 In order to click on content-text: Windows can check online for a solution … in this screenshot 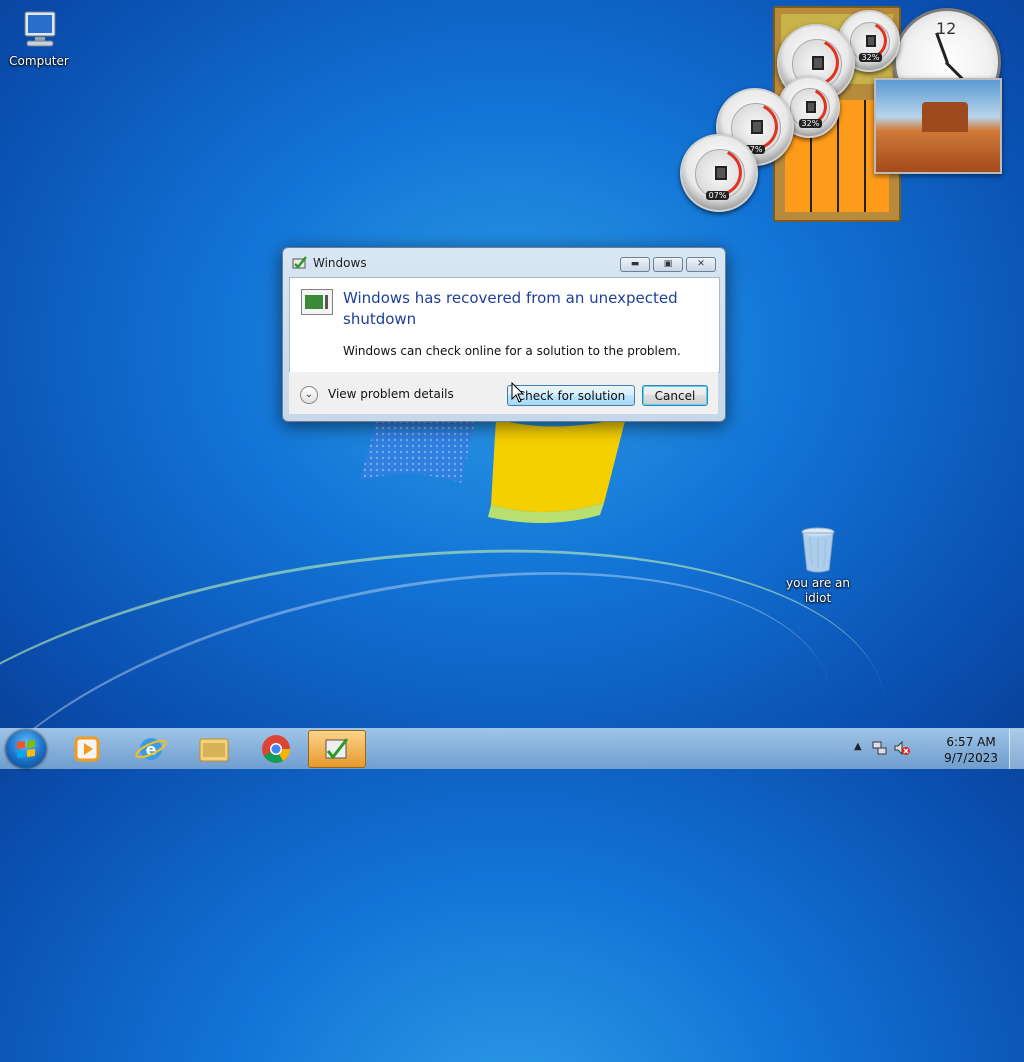, I will do `click(512, 351)`.